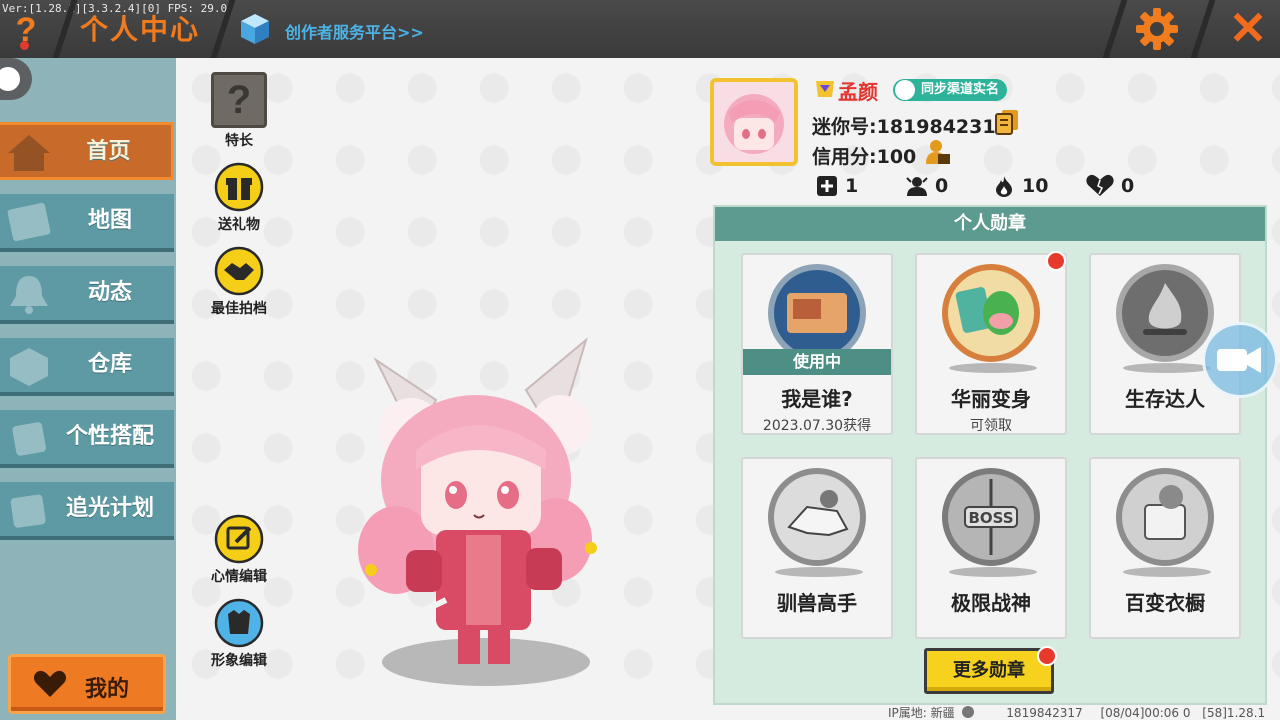 The image size is (1280, 720). What do you see at coordinates (1035, 186) in the screenshot?
I see `stat-popularity-value: 10` at bounding box center [1035, 186].